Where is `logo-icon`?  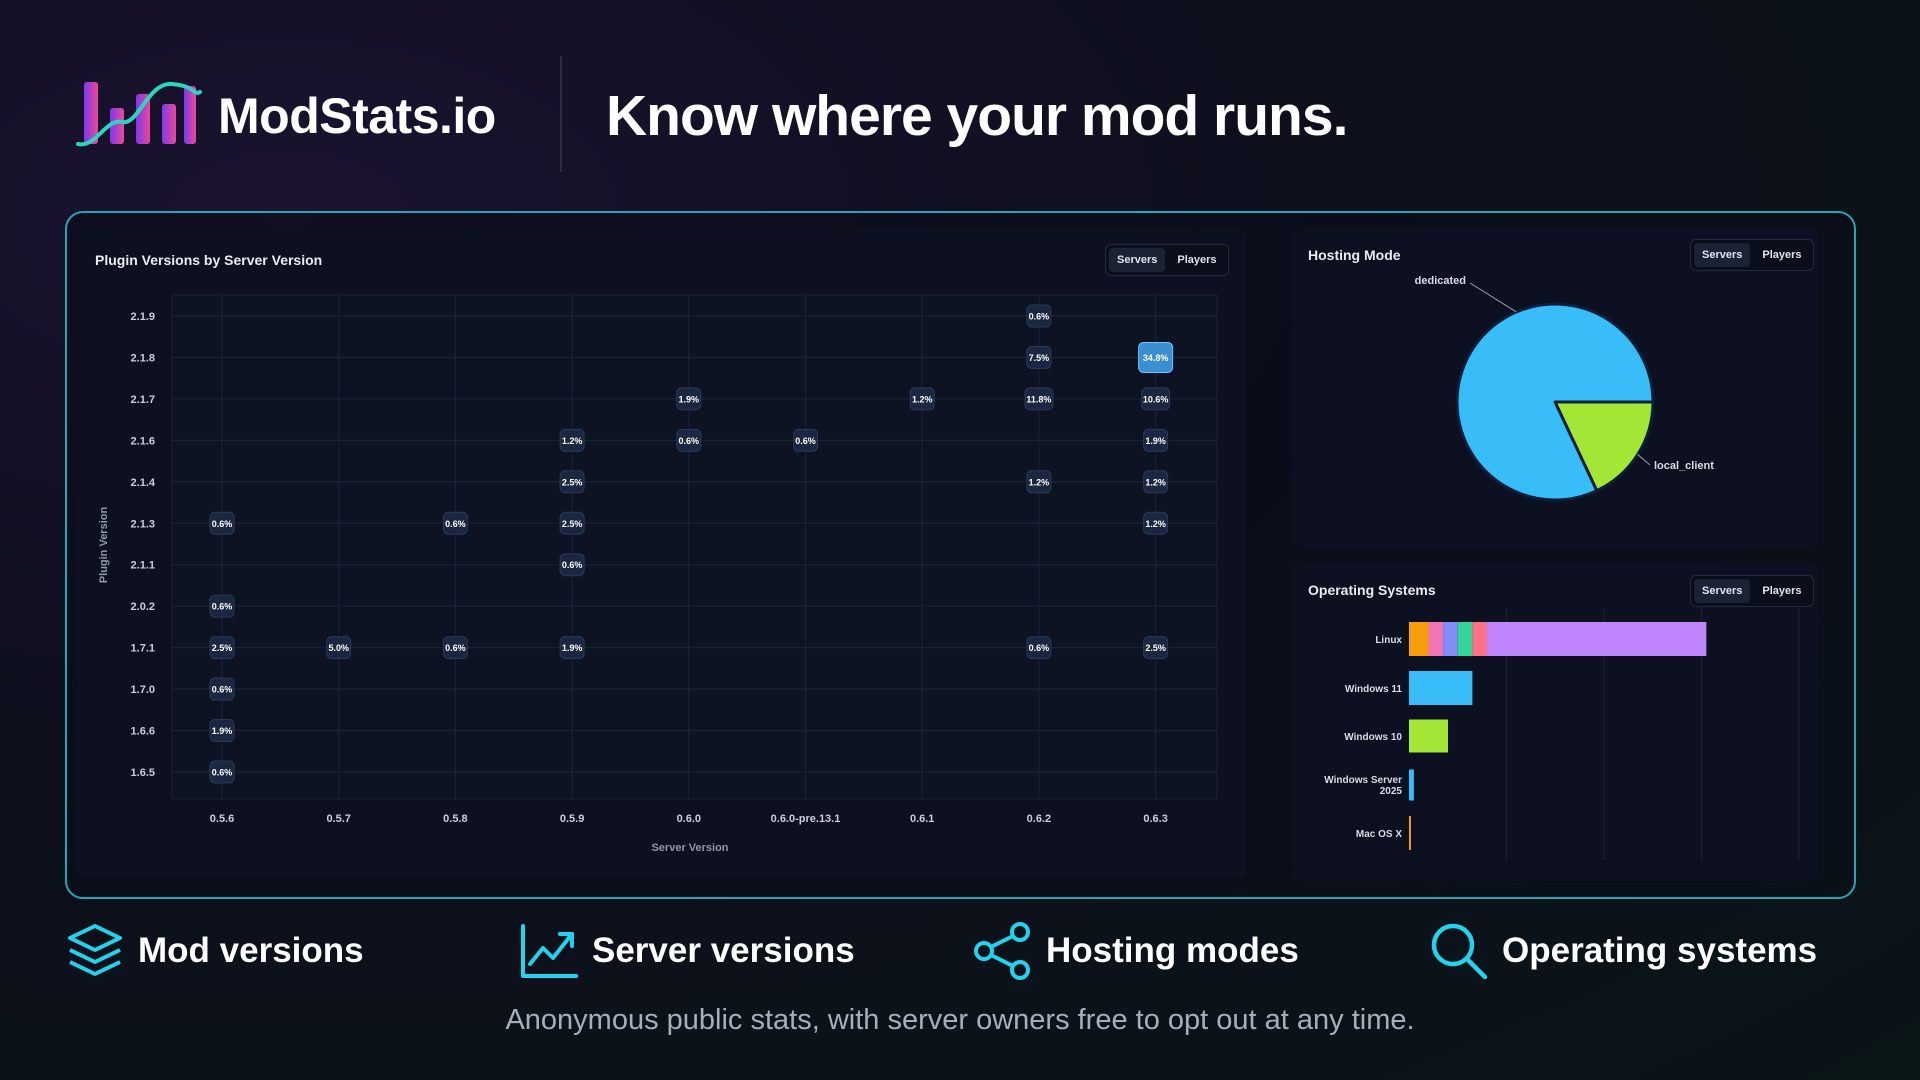
logo-icon is located at coordinates (139, 114).